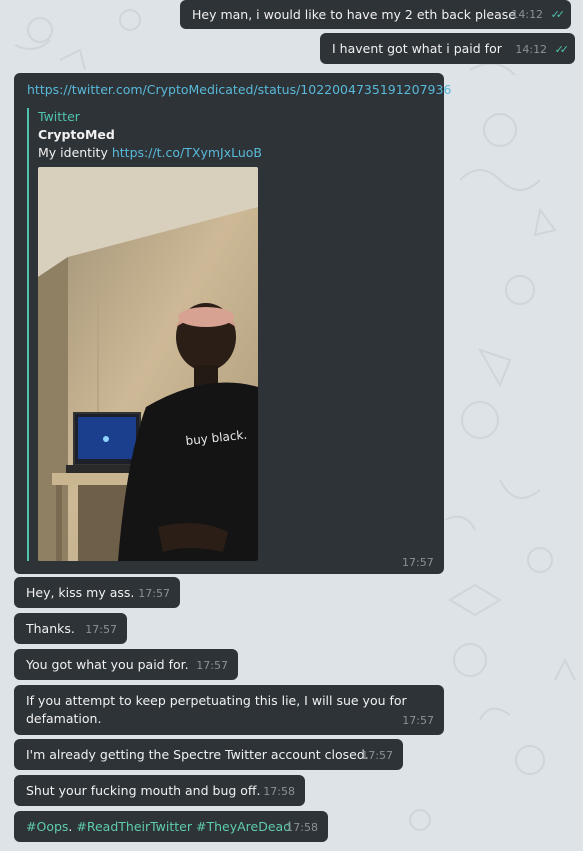  I want to click on incoming-message: Thanks. 17:57, so click(70, 628).